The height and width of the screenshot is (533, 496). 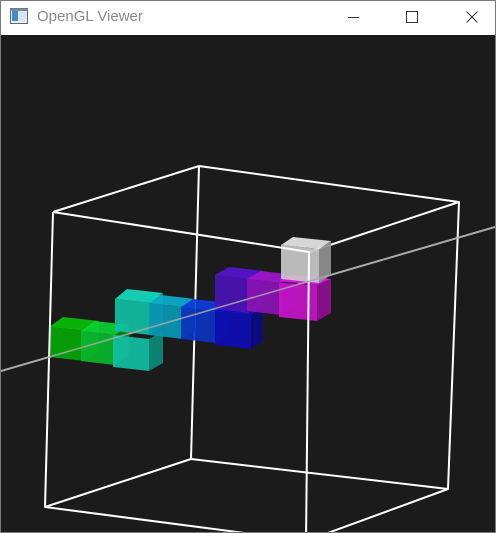 What do you see at coordinates (19, 16) in the screenshot?
I see `window-app-icon` at bounding box center [19, 16].